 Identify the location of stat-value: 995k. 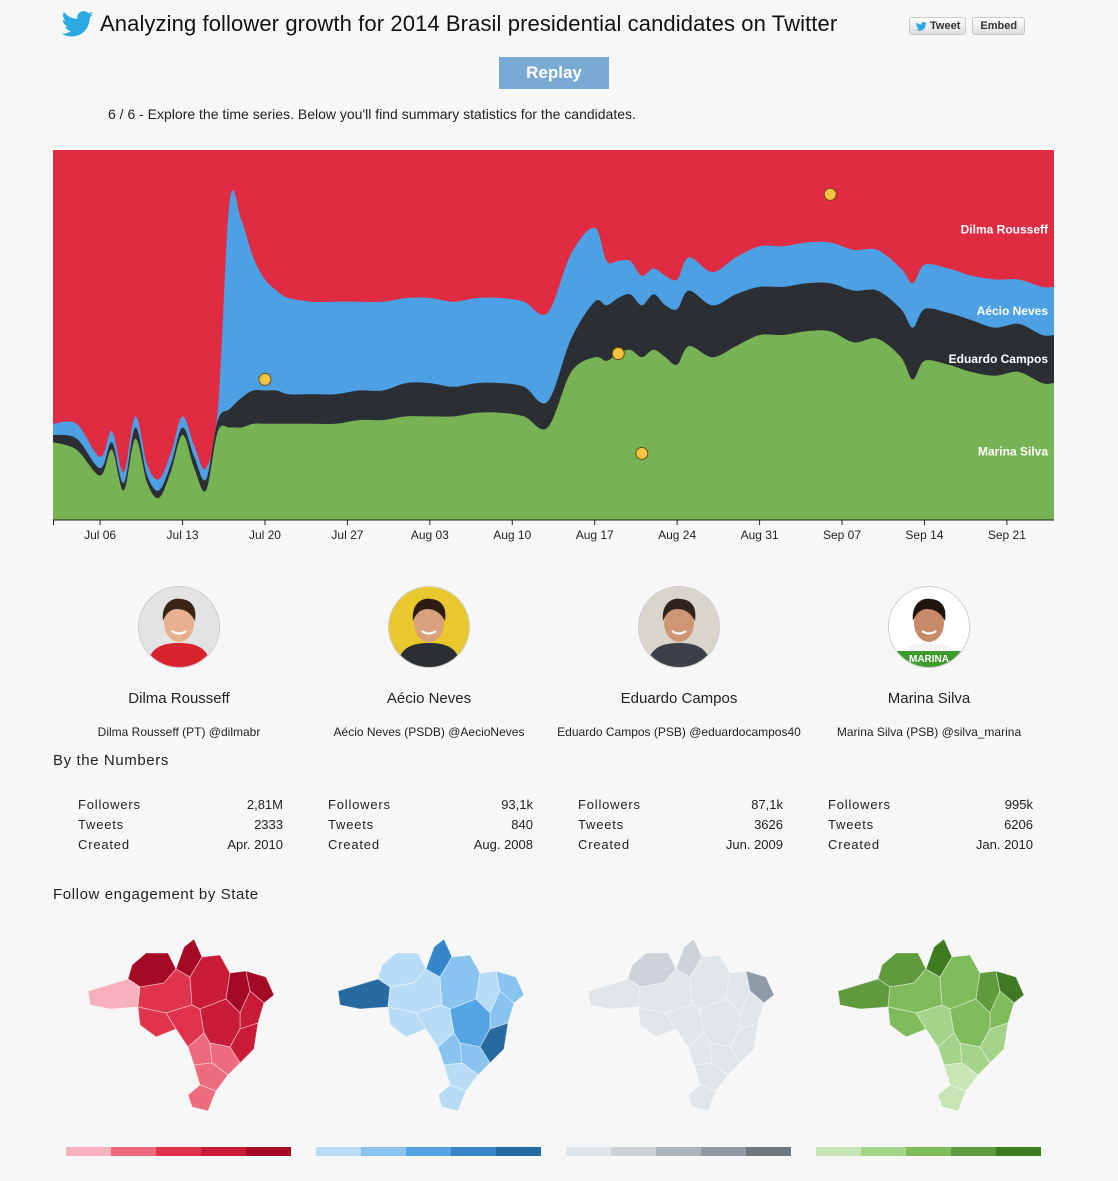
(1018, 804).